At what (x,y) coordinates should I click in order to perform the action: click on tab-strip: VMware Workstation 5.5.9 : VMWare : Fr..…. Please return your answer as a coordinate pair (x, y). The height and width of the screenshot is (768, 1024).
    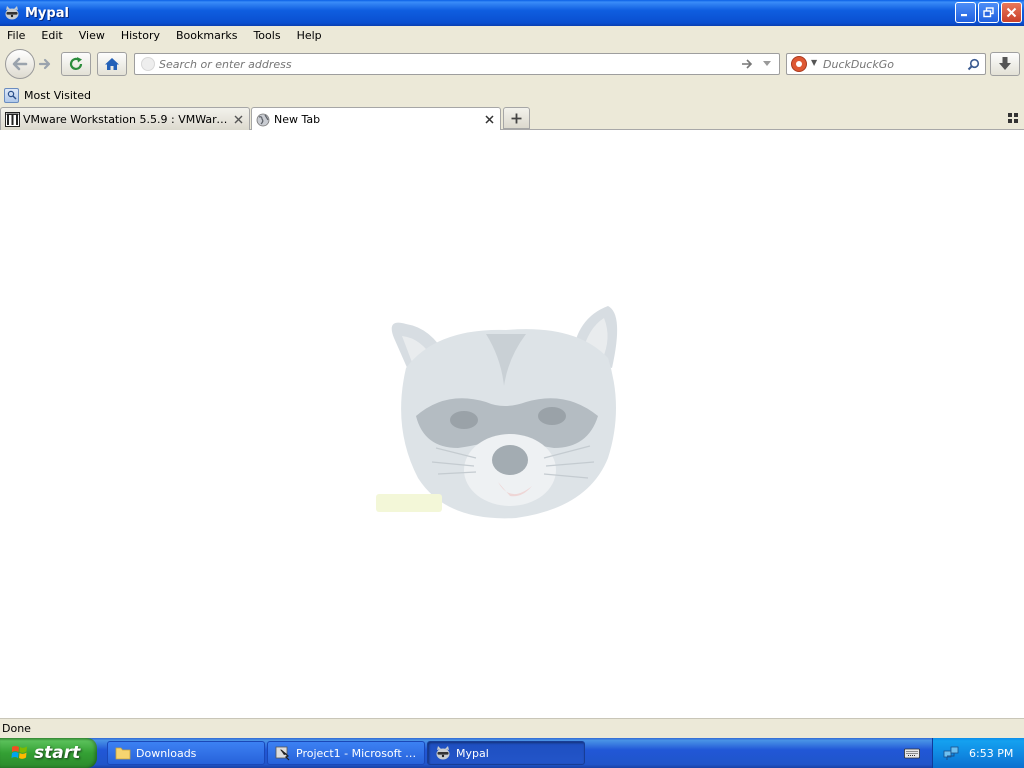
    Looking at the image, I should click on (512, 118).